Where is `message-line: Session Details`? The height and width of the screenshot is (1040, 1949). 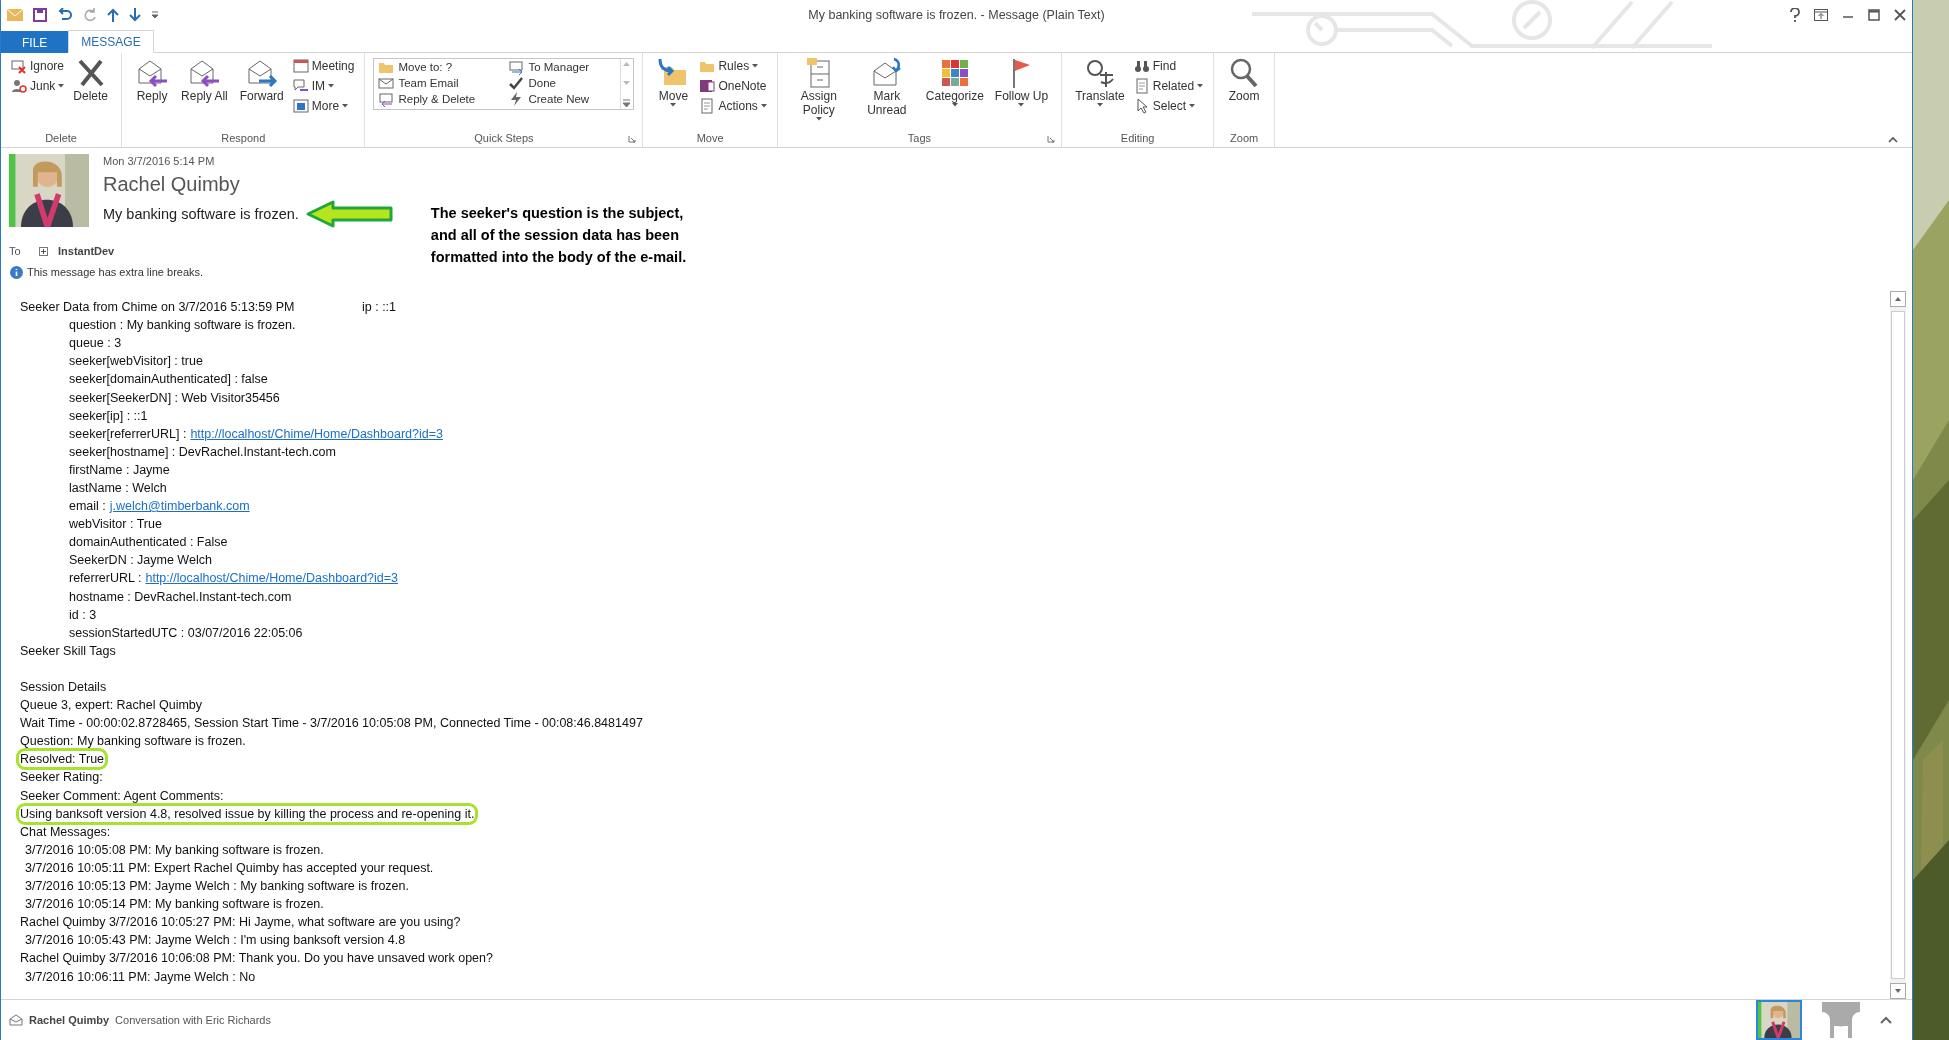 message-line: Session Details is located at coordinates (63, 687).